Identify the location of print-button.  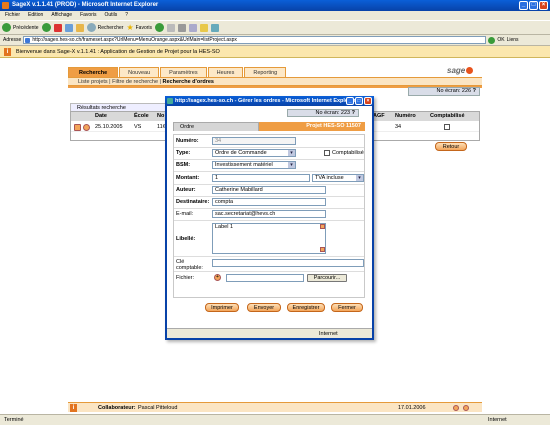
(182, 27).